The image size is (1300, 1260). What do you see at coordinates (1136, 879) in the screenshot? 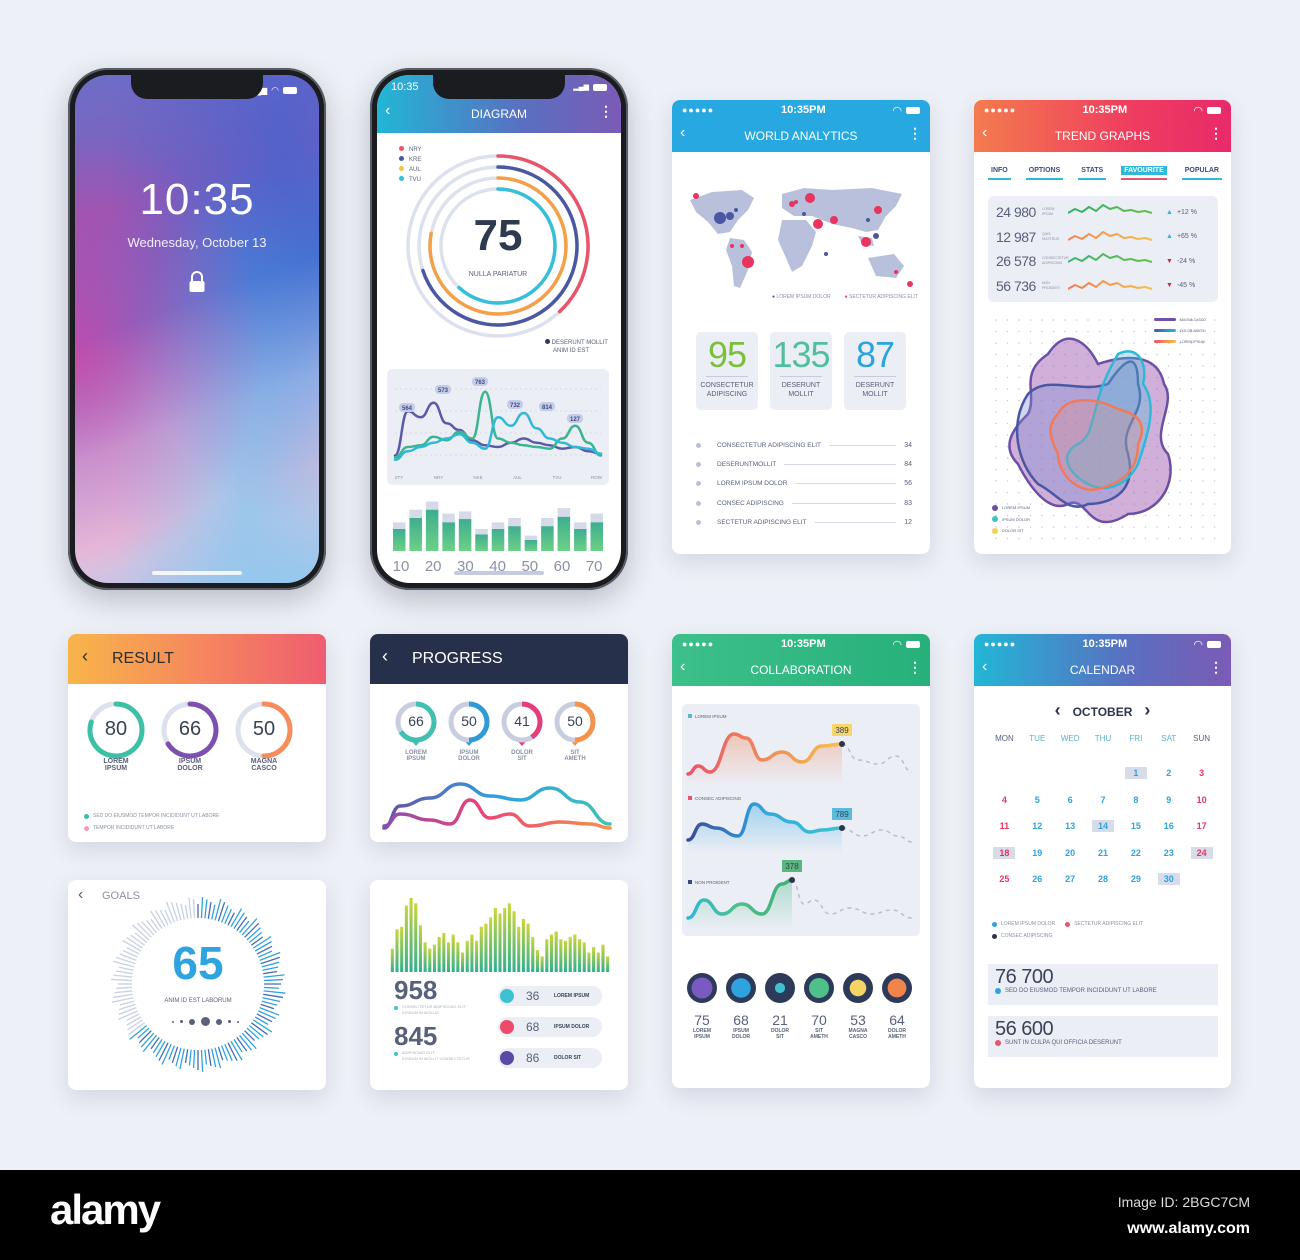
I see `calendar-day-29: 29` at bounding box center [1136, 879].